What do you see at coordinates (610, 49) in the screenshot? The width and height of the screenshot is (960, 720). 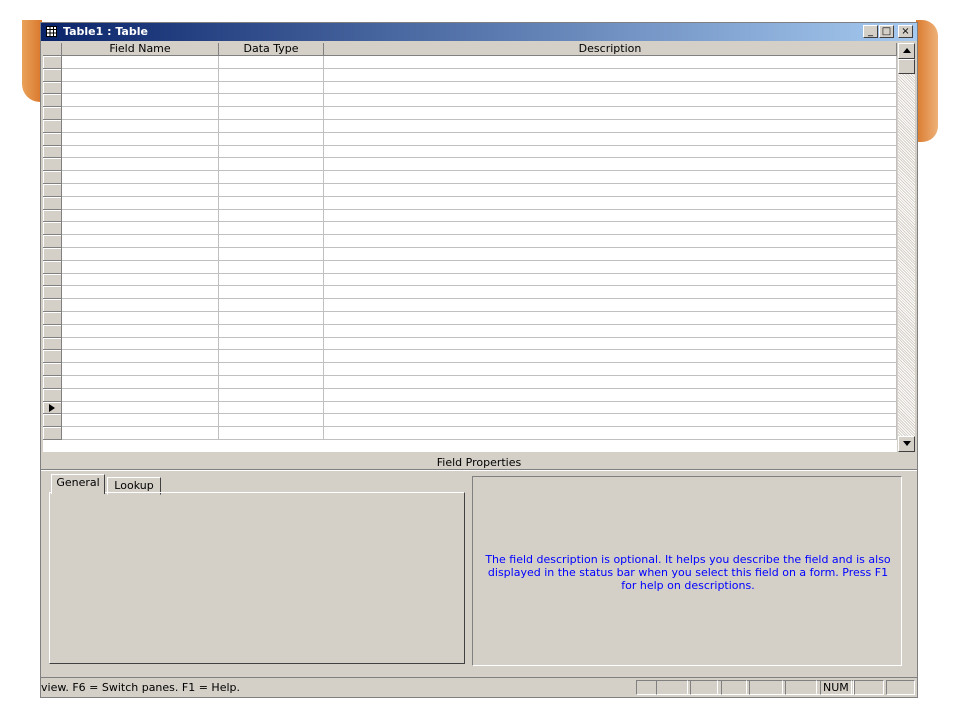 I see `column-header-description: Description` at bounding box center [610, 49].